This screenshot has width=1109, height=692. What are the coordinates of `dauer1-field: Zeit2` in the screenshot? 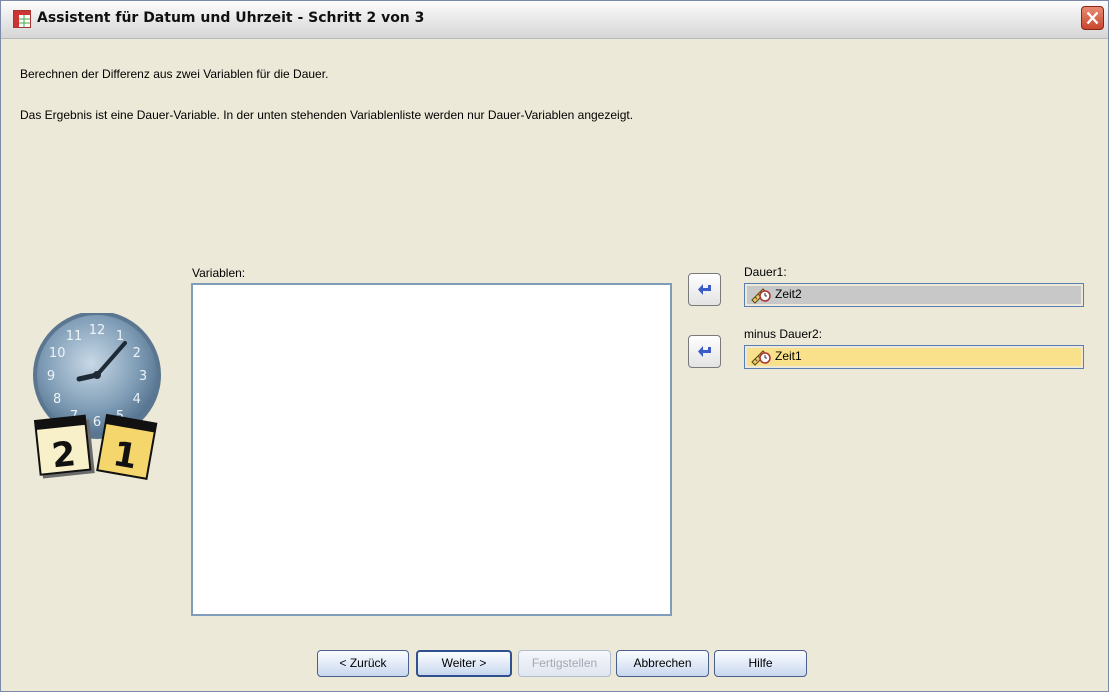 It's located at (914, 295).